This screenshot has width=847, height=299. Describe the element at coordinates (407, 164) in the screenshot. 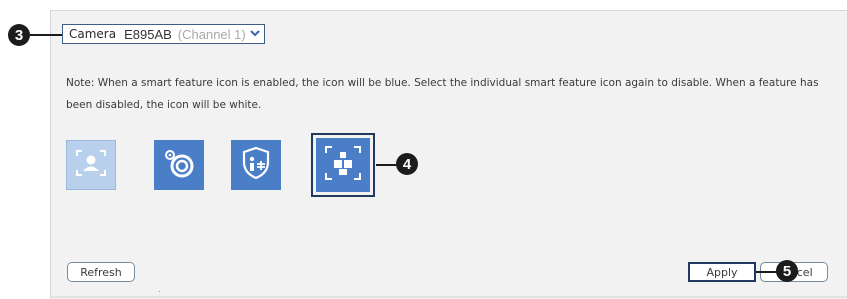

I see `callout-4: 4` at that location.